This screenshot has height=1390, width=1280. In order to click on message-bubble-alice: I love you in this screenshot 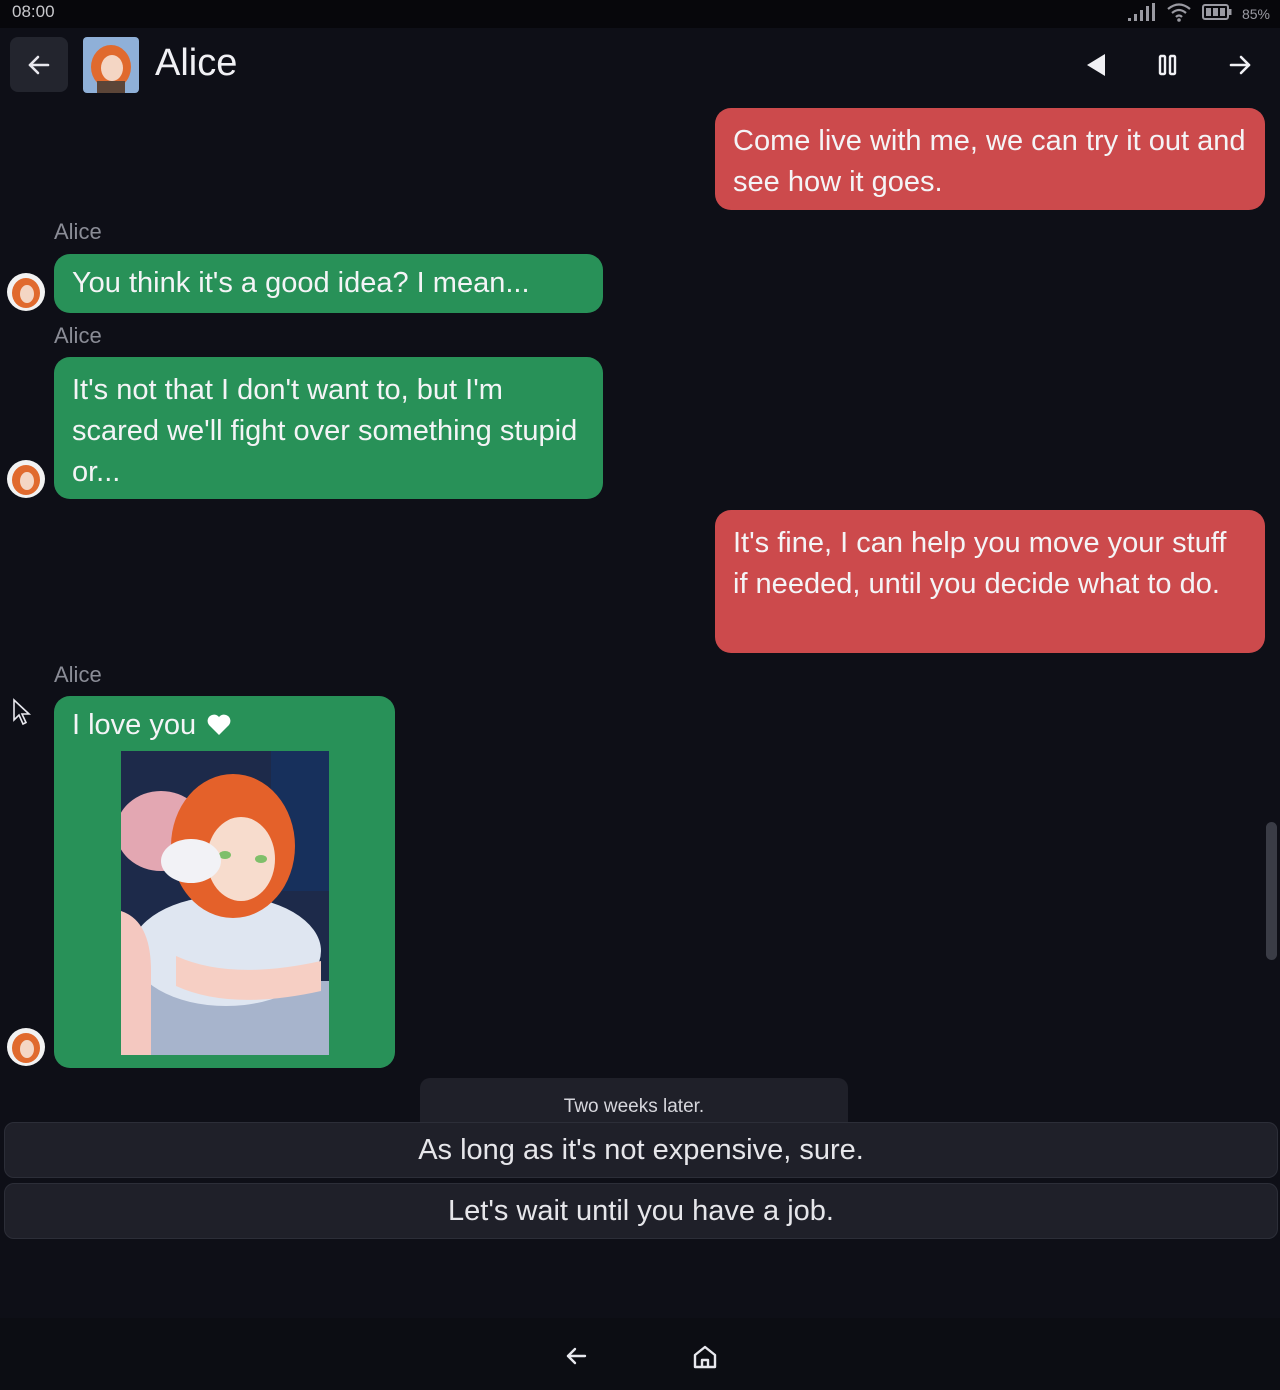, I will do `click(224, 882)`.